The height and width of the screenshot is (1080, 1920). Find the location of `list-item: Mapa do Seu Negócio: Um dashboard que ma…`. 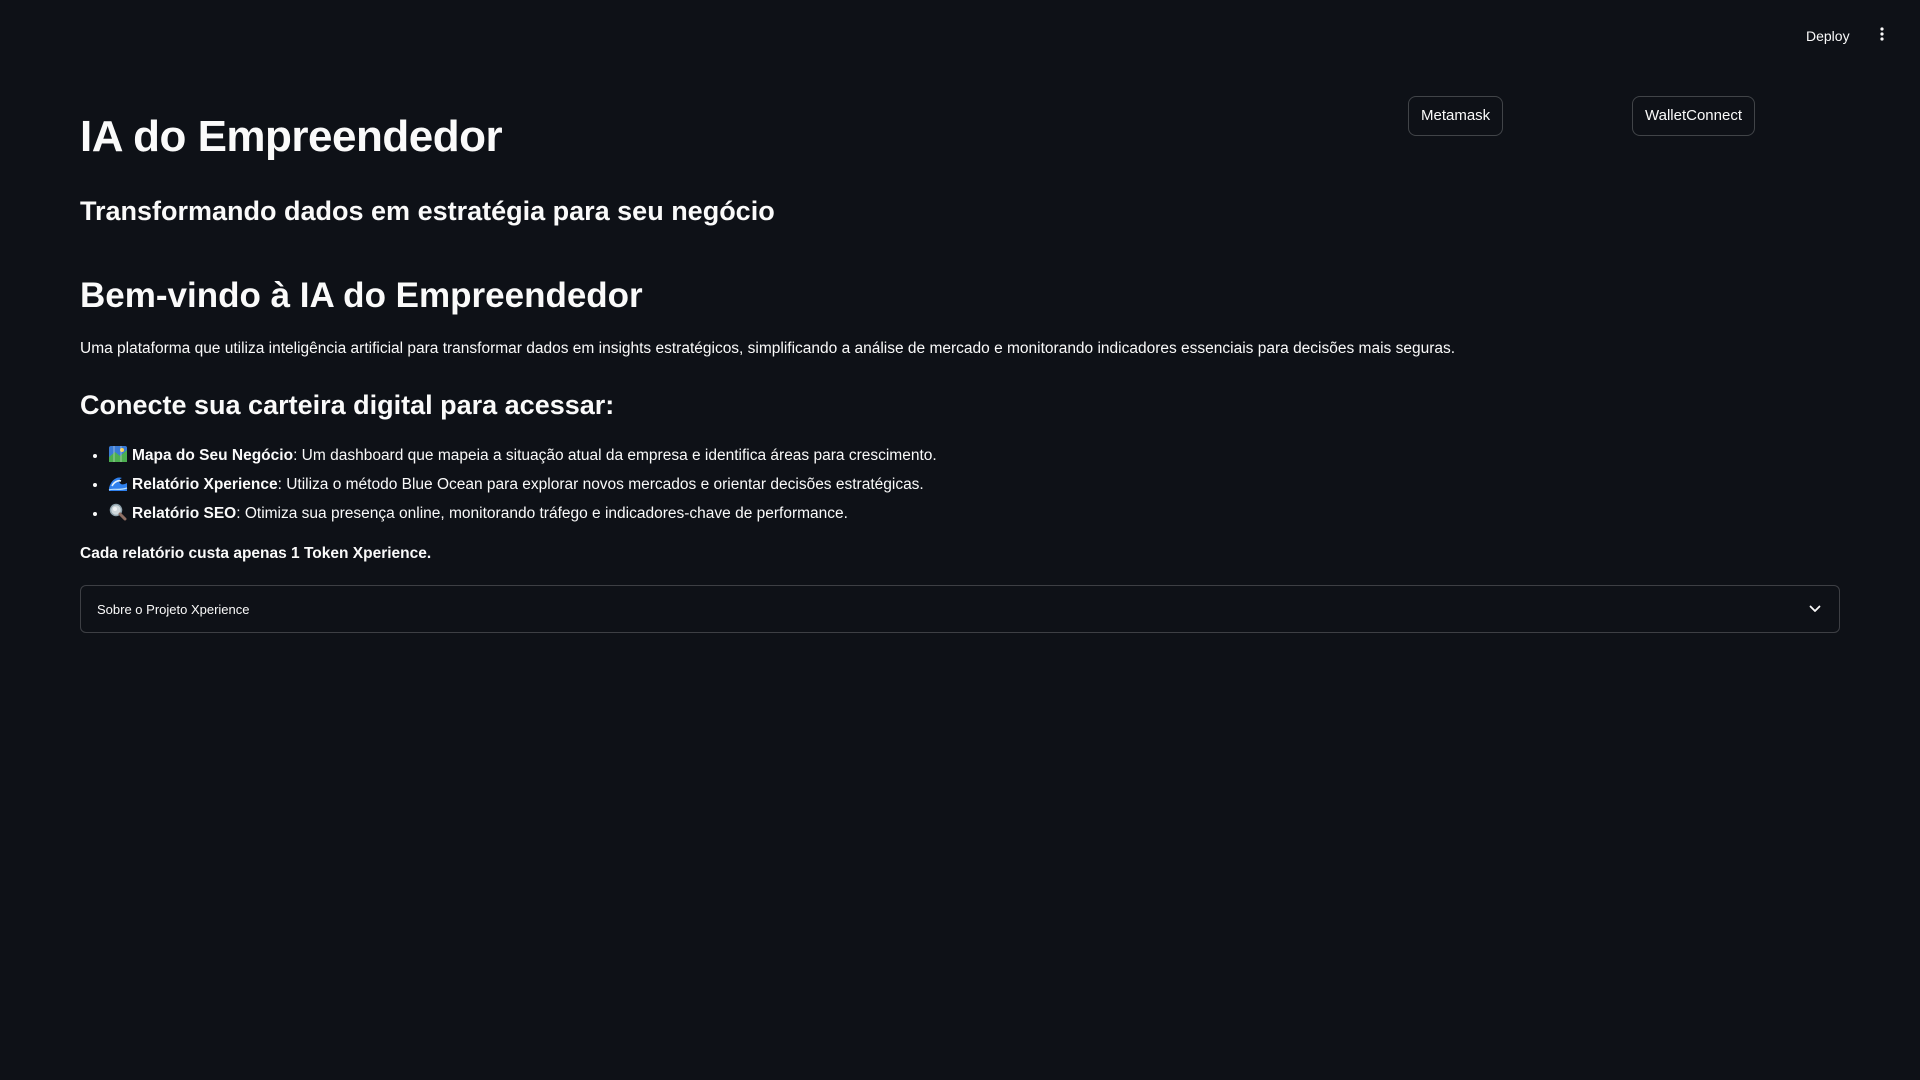

list-item: Mapa do Seu Negócio: Um dashboard que ma… is located at coordinates (522, 458).